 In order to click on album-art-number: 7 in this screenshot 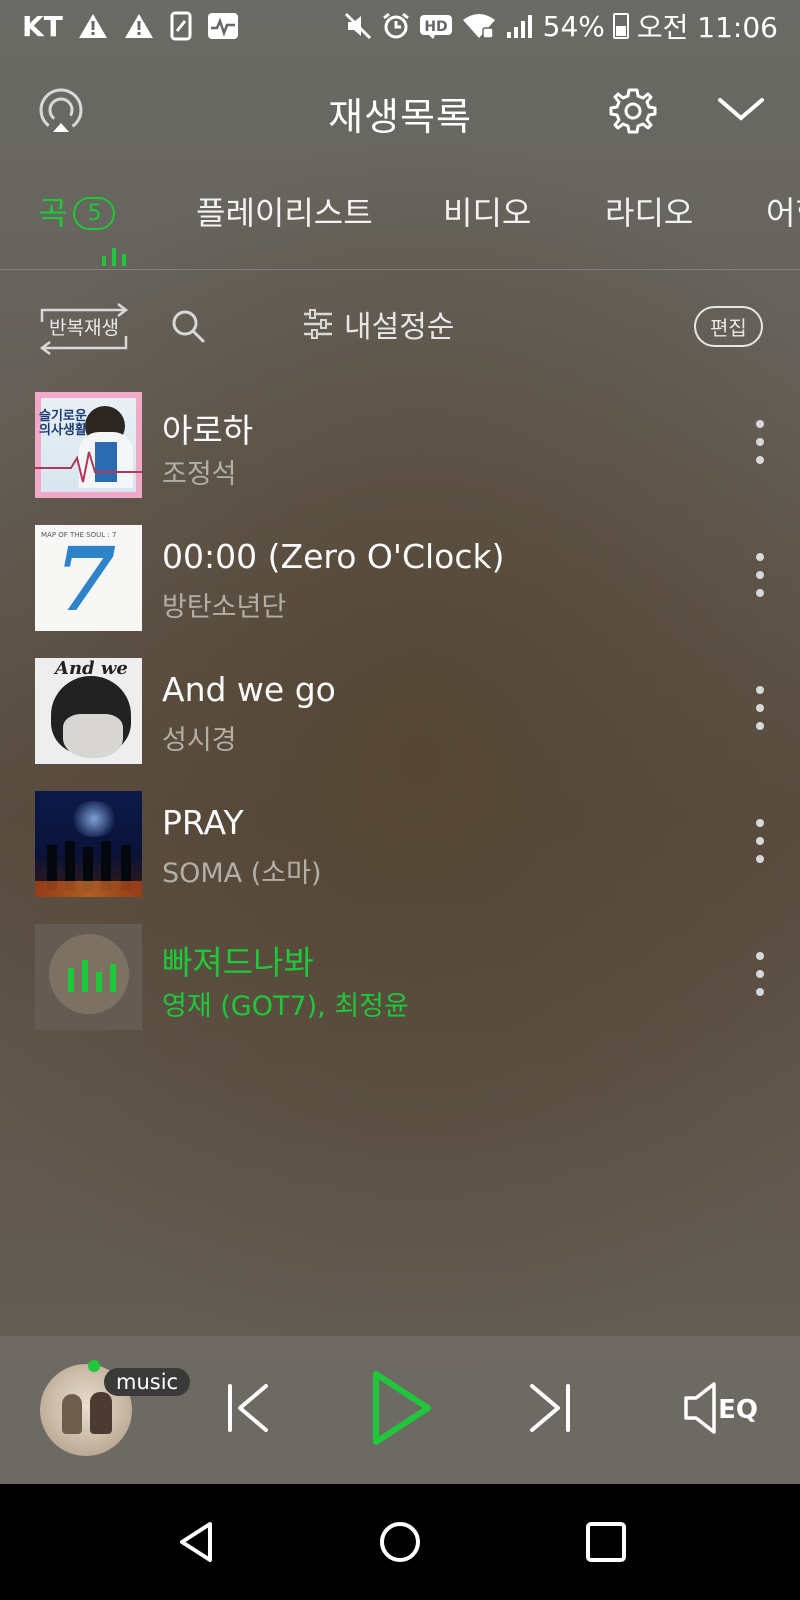, I will do `click(86, 579)`.